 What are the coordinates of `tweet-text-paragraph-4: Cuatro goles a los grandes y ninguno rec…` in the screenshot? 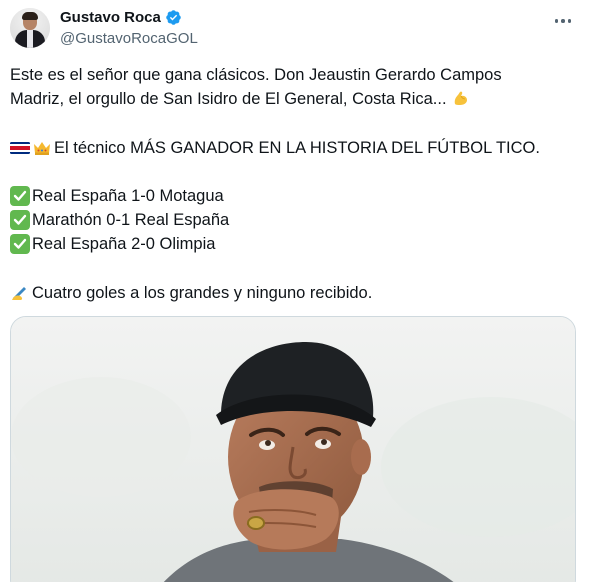 It's located at (295, 293).